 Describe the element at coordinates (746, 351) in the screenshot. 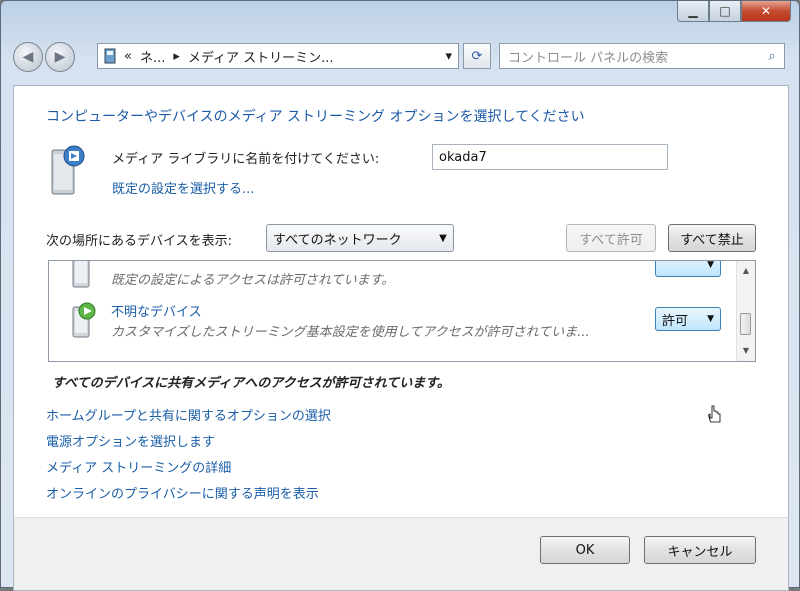

I see `scroll-down-icon: ▼` at that location.